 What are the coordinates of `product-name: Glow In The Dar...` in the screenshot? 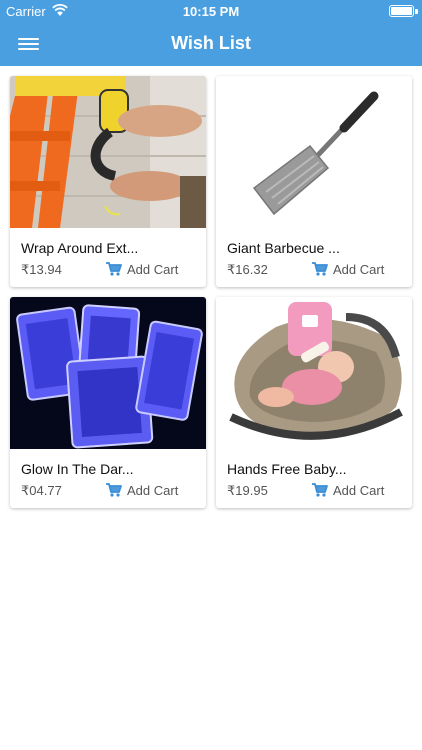 It's located at (77, 469).